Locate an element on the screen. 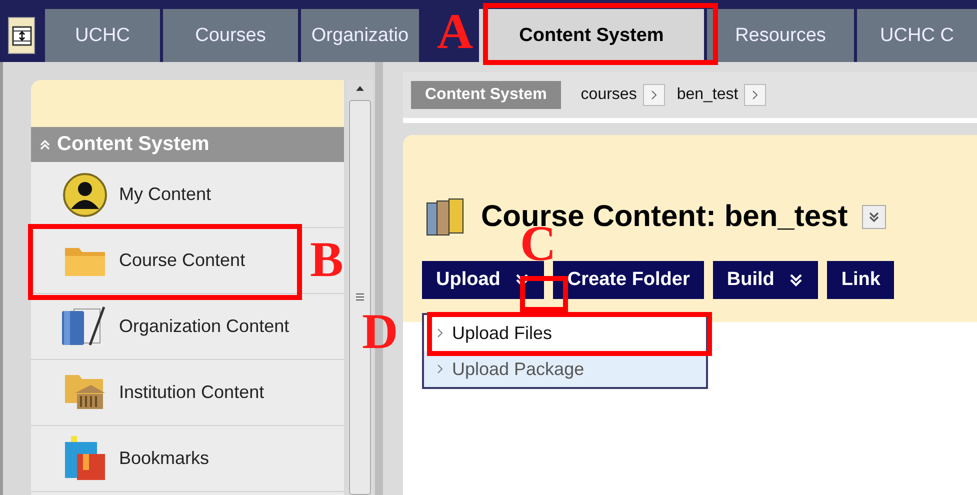 The height and width of the screenshot is (495, 977). person-icon is located at coordinates (85, 194).